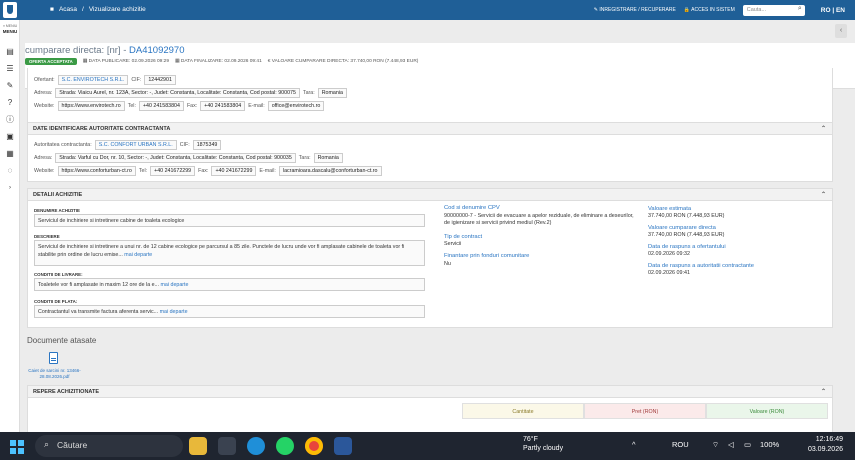  What do you see at coordinates (117, 9) in the screenshot?
I see `breadcrumb-current: Vizualizare achizitie` at bounding box center [117, 9].